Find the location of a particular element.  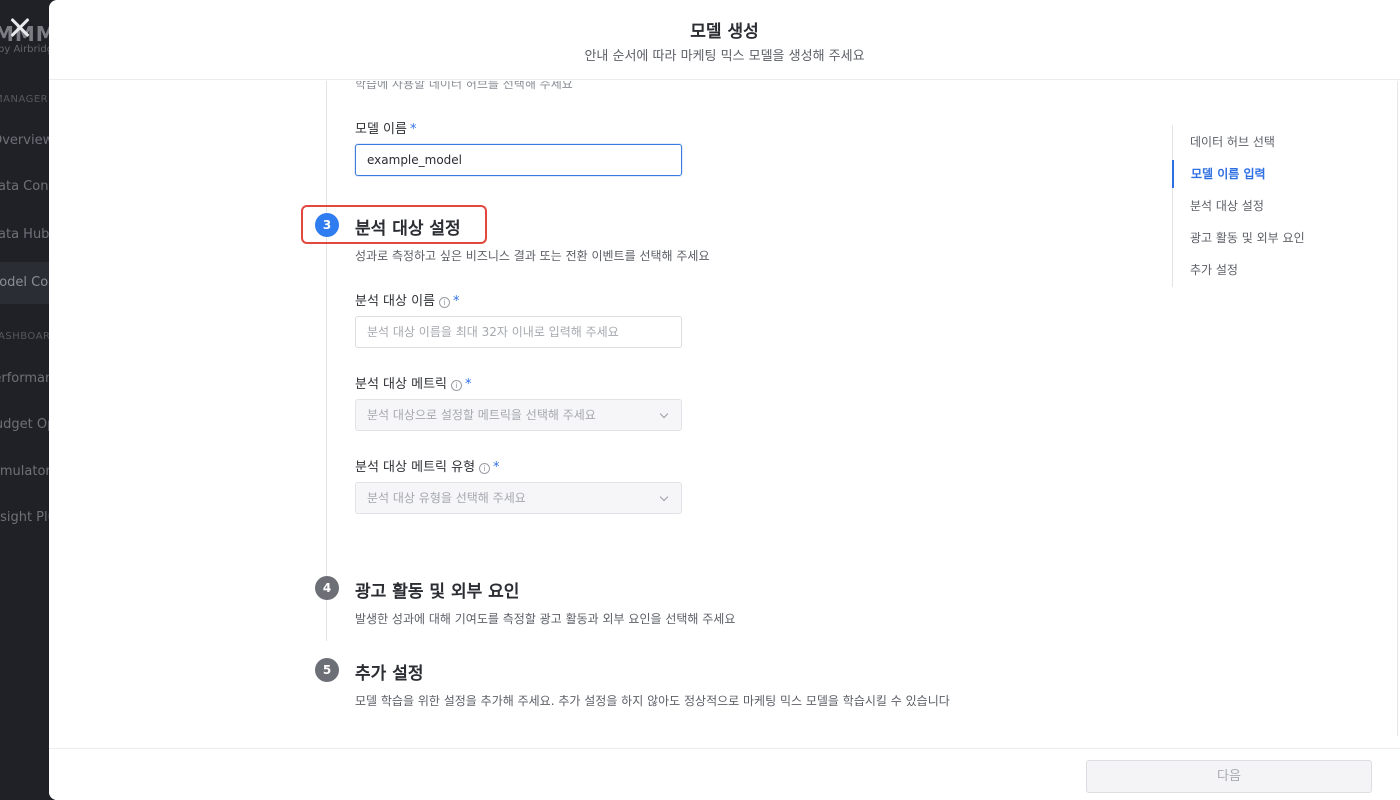

step4-number: 4 is located at coordinates (327, 588).